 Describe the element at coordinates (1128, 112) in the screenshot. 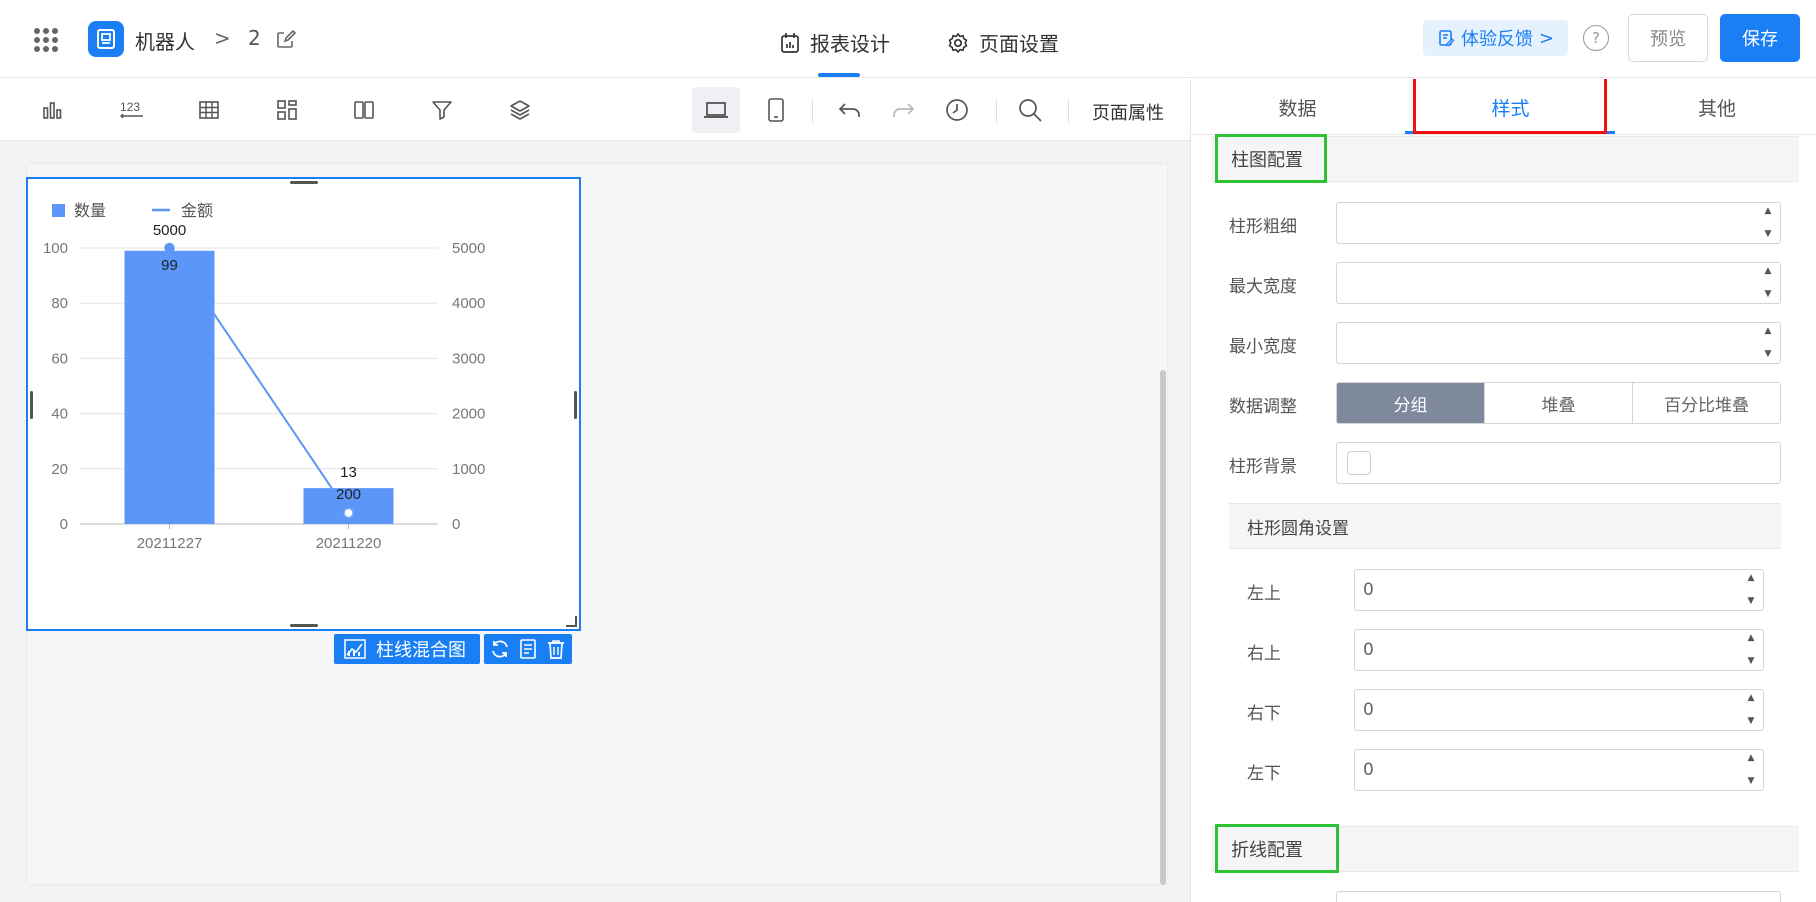

I see `page-properties-button: 页面属性` at that location.